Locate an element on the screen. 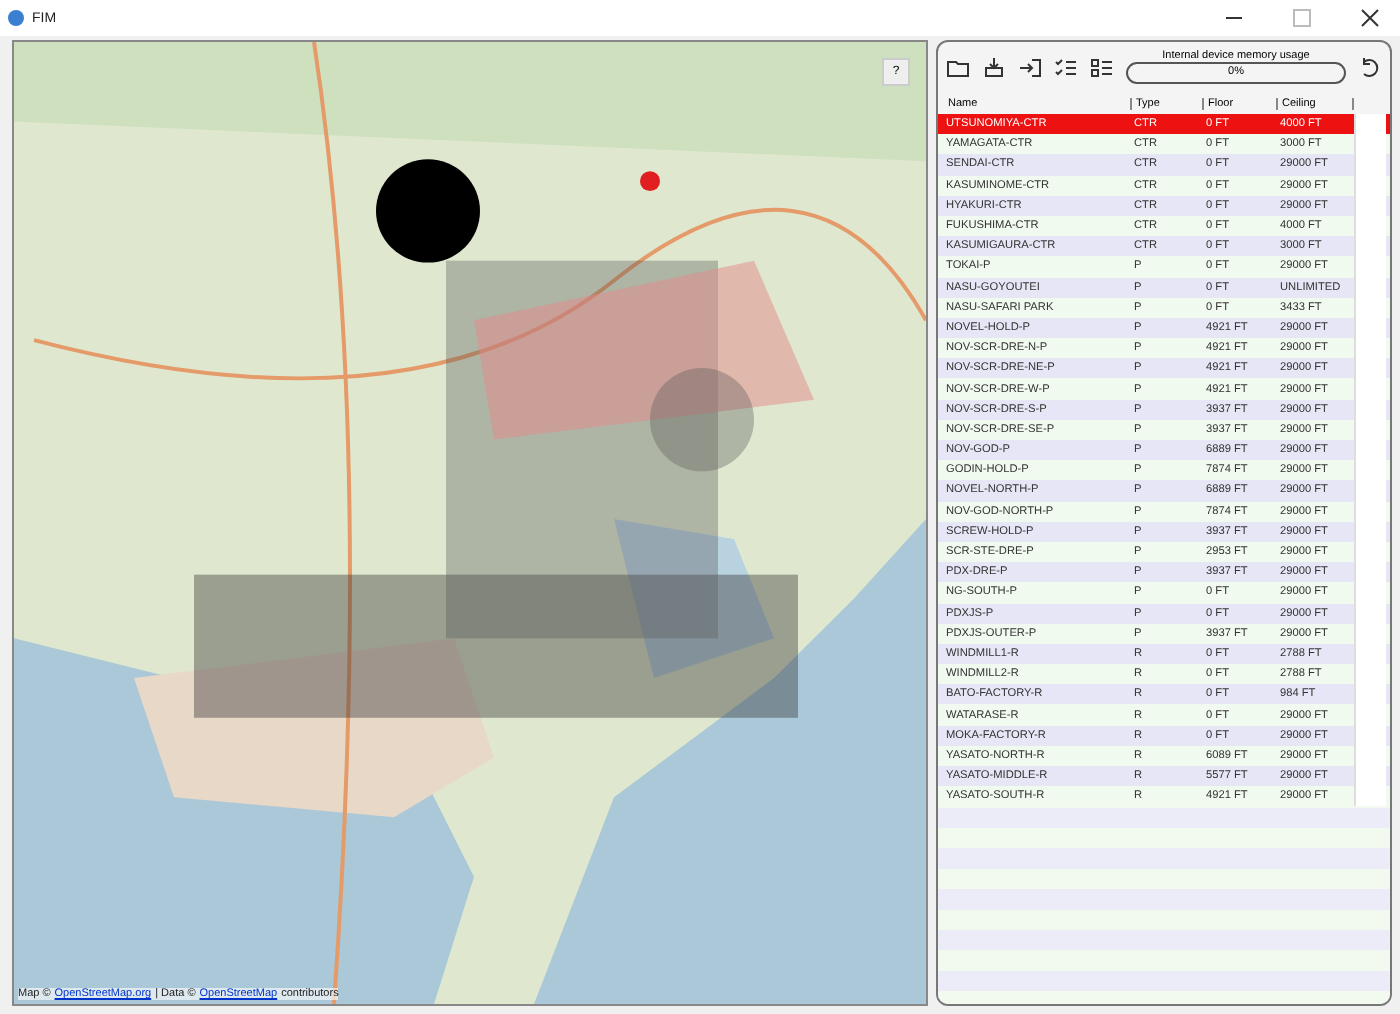 Image resolution: width=1400 pixels, height=1014 pixels. list-icon is located at coordinates (1102, 68).